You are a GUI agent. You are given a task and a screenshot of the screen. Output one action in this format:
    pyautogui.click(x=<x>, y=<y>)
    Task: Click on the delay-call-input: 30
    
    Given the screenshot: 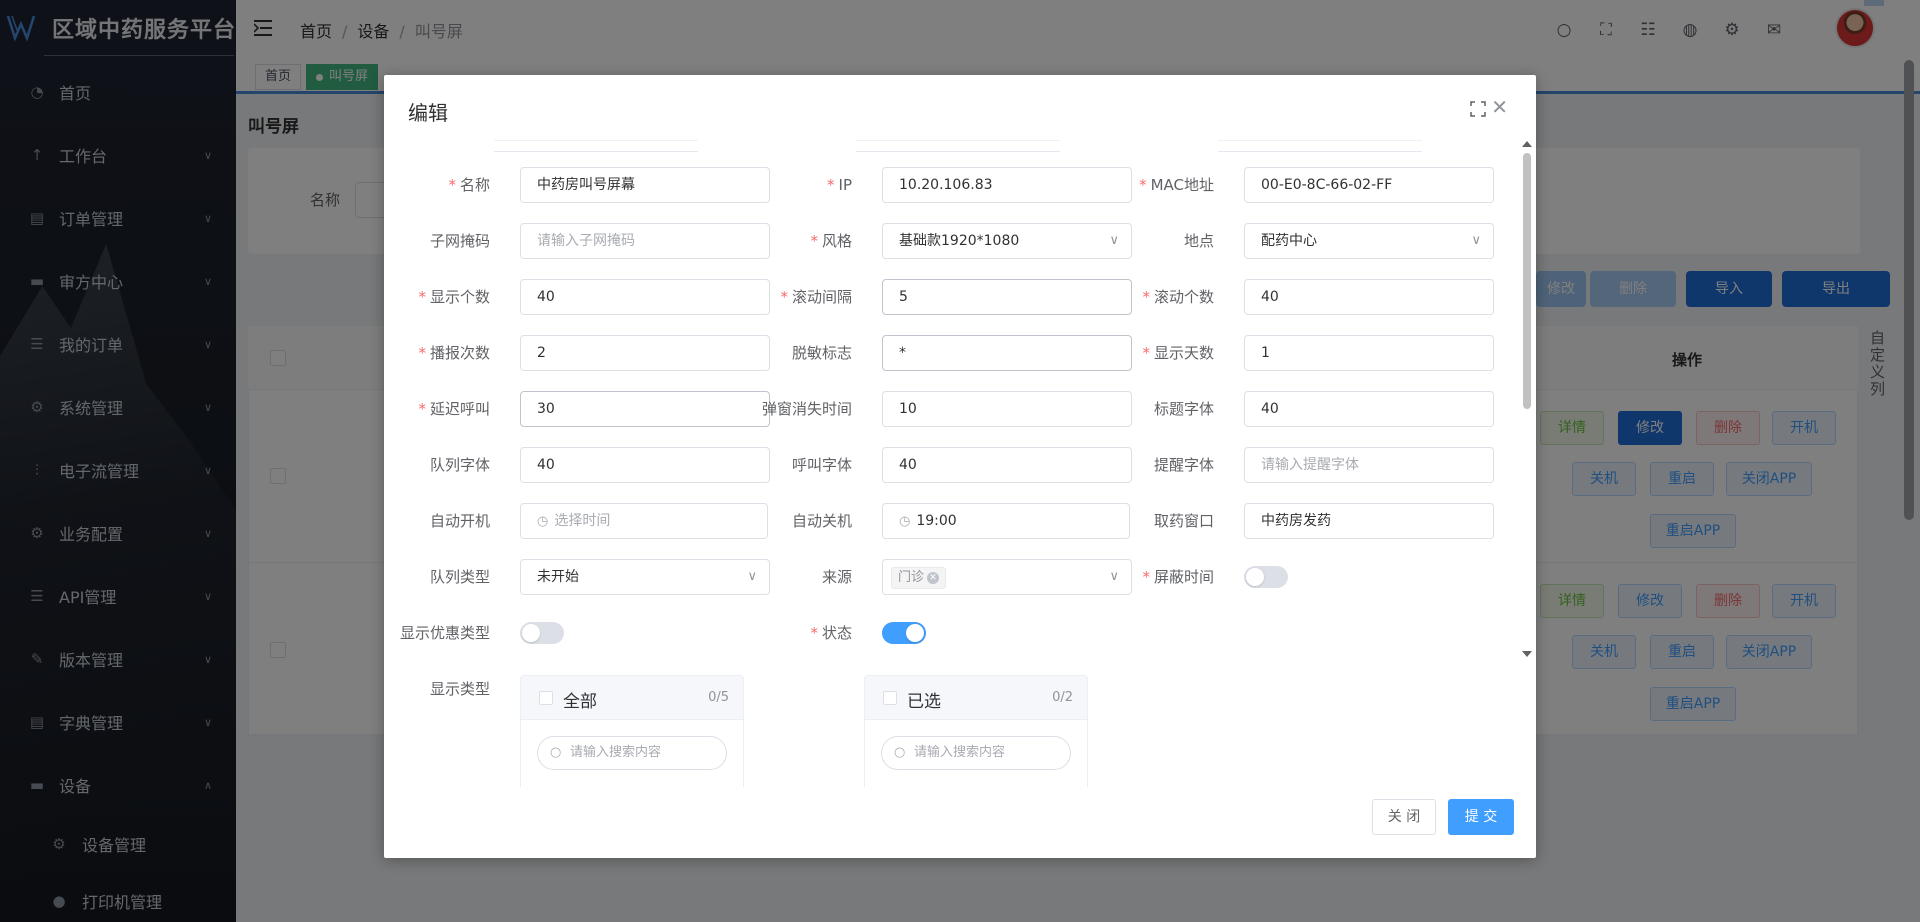 What is the action you would take?
    pyautogui.click(x=645, y=409)
    